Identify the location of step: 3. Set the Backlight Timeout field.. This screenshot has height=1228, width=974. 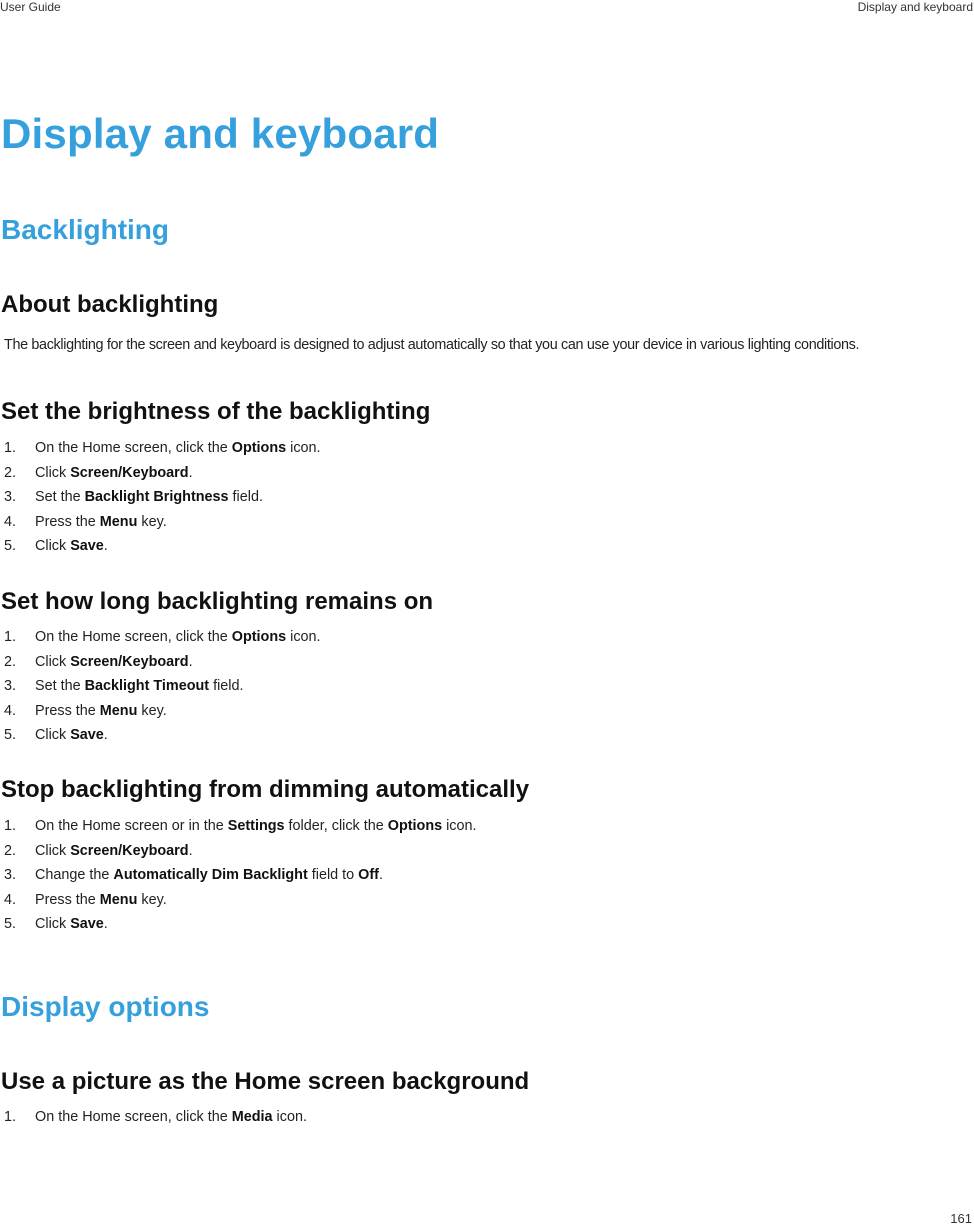
(124, 686).